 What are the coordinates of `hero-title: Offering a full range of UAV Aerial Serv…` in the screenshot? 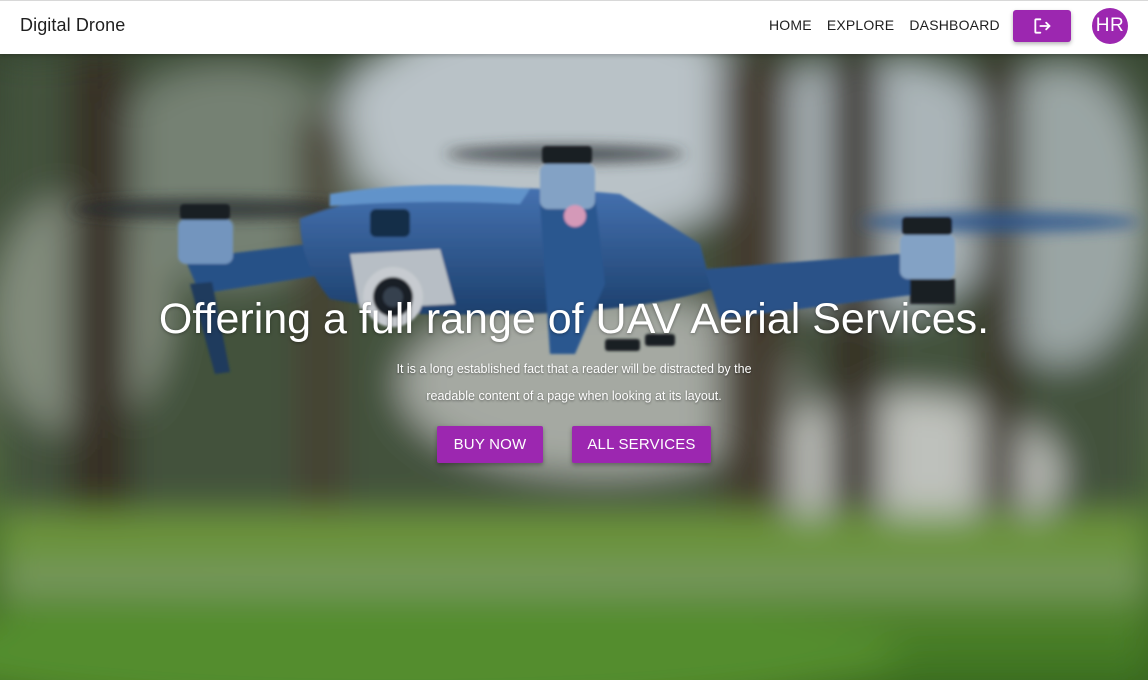 It's located at (574, 319).